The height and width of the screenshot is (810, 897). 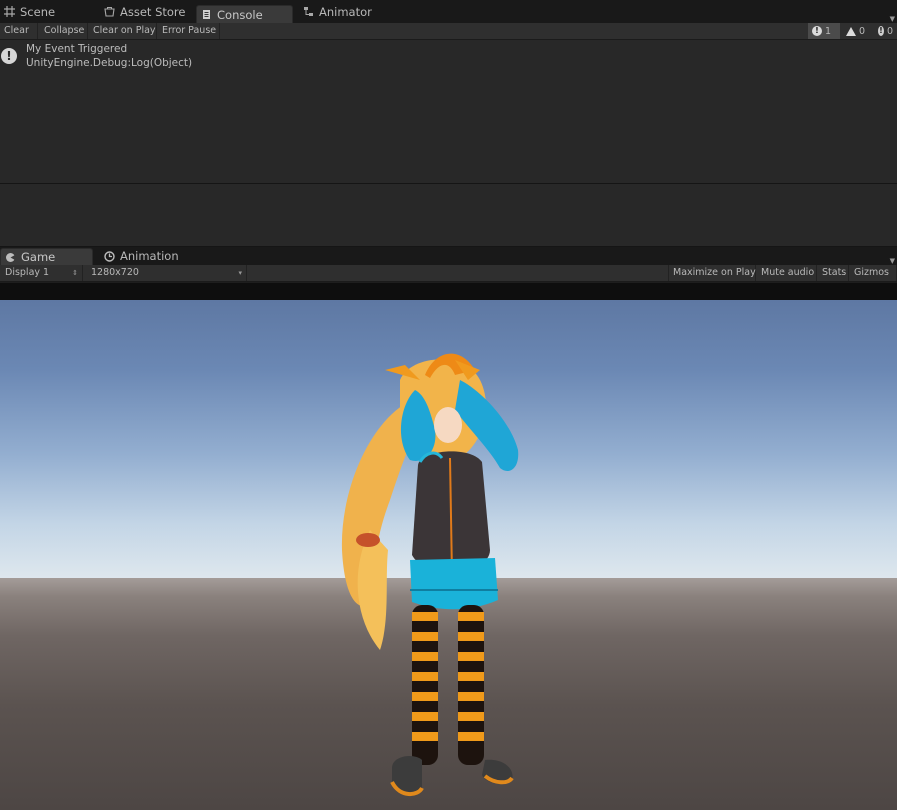 What do you see at coordinates (857, 31) in the screenshot?
I see `warning-filter-toggle: 0` at bounding box center [857, 31].